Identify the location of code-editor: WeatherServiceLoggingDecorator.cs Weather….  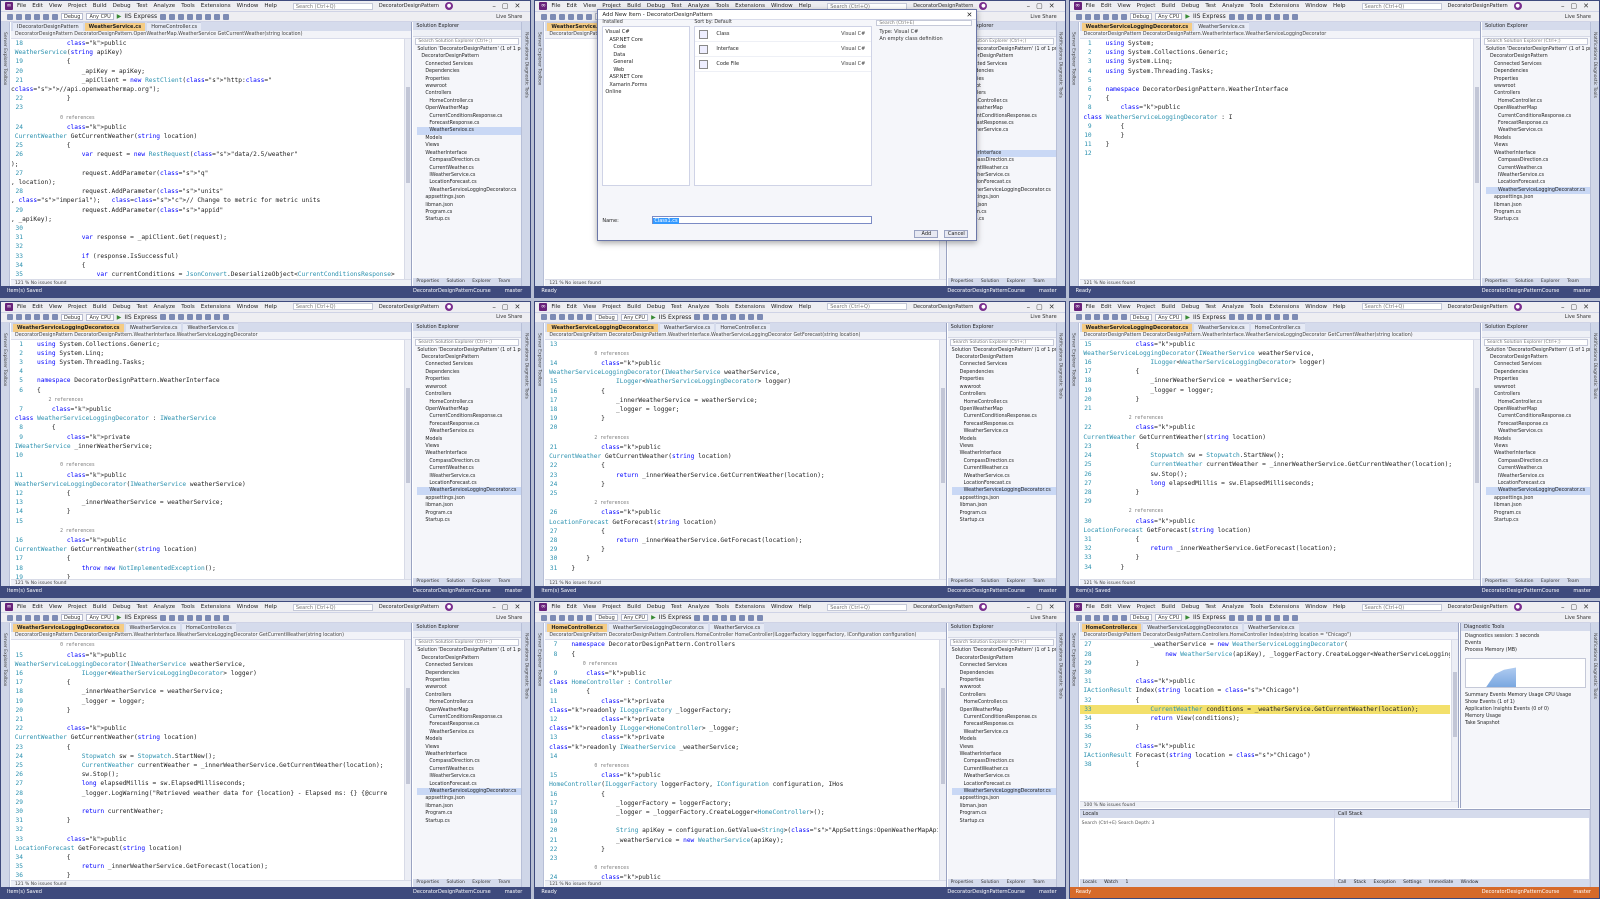
(1280, 454).